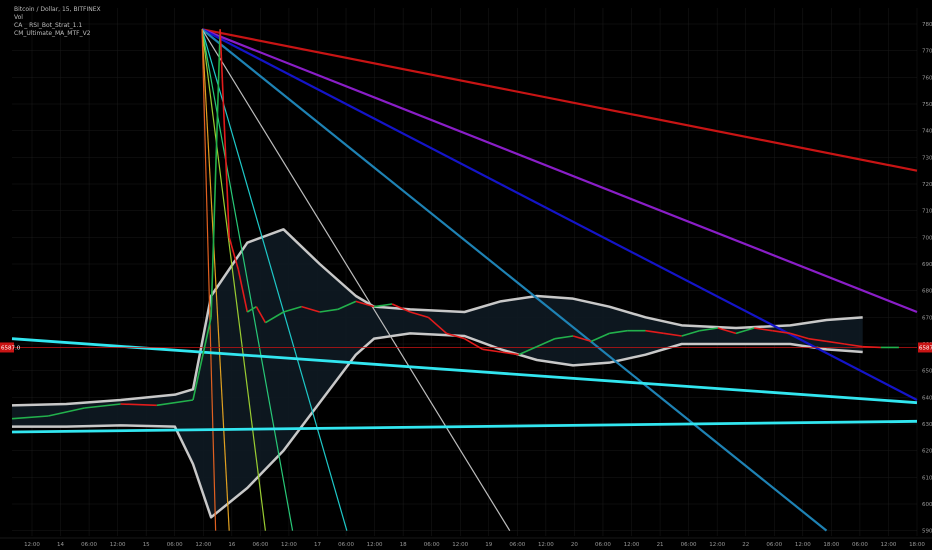  What do you see at coordinates (927, 292) in the screenshot?
I see `price-tick-label: 6800.0` at bounding box center [927, 292].